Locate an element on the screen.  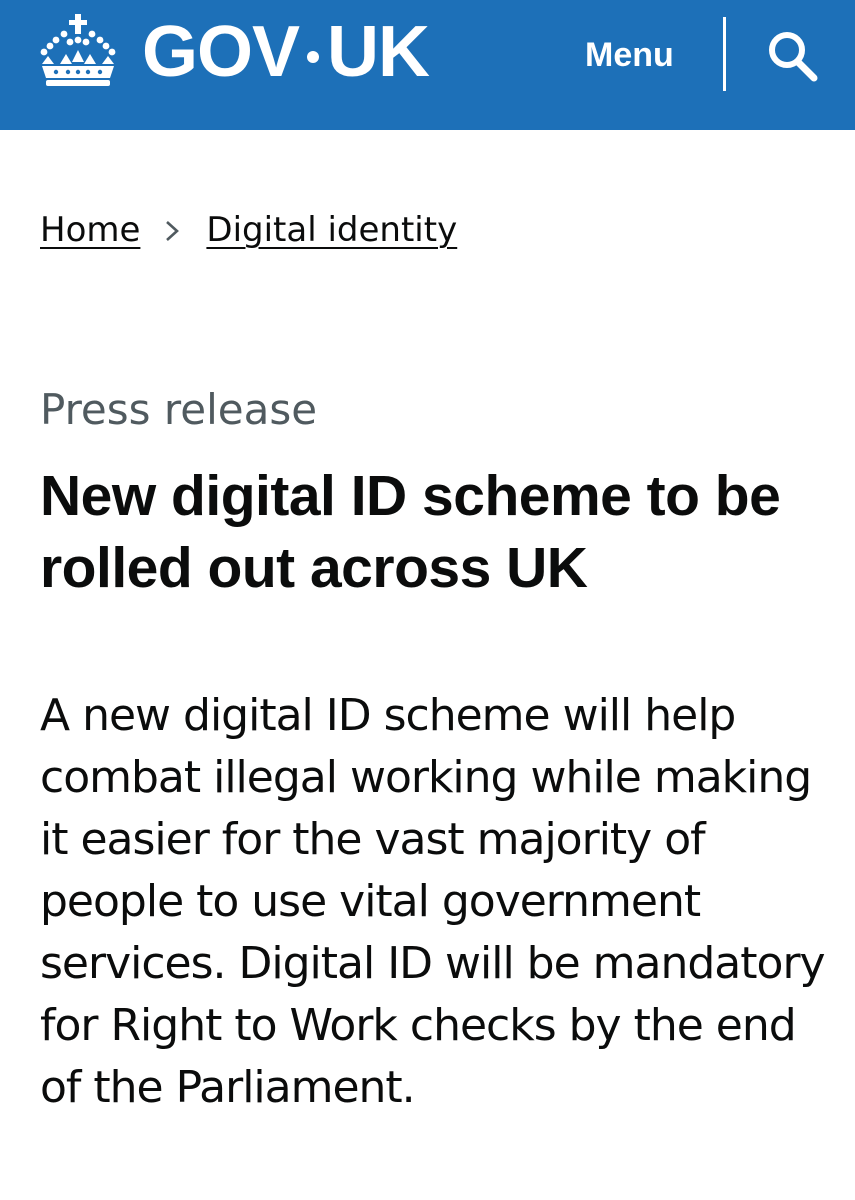
logotype-gov: GOV is located at coordinates (221, 52).